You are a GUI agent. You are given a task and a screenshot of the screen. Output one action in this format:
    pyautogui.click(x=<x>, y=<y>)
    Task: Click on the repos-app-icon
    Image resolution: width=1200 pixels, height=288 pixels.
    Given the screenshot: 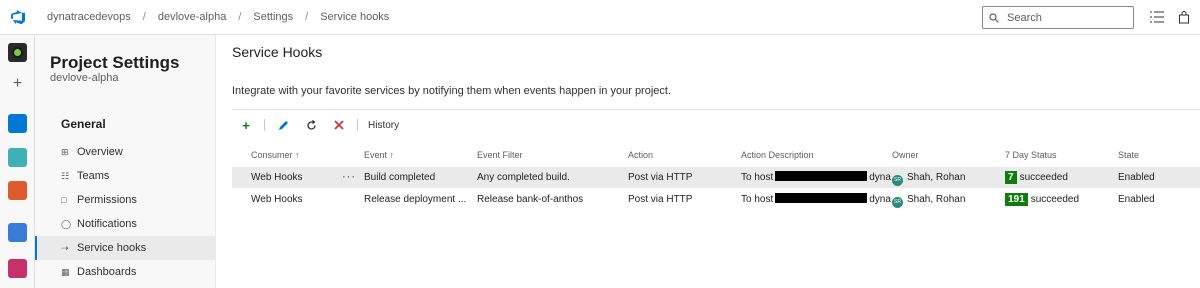 What is the action you would take?
    pyautogui.click(x=17, y=190)
    